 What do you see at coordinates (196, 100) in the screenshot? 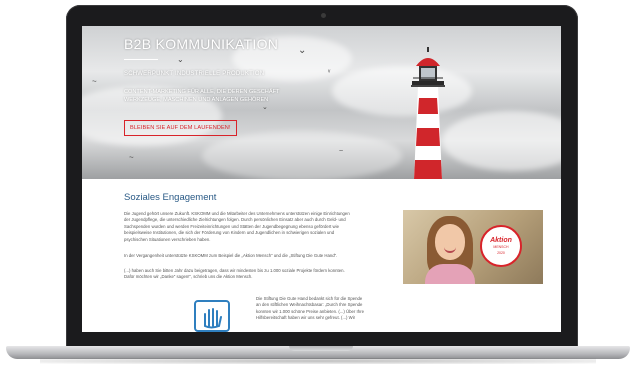
I see `hero-description-line: WERKZEUGE, MASCHINEN UND ANLAGEN GEHÖREN` at bounding box center [196, 100].